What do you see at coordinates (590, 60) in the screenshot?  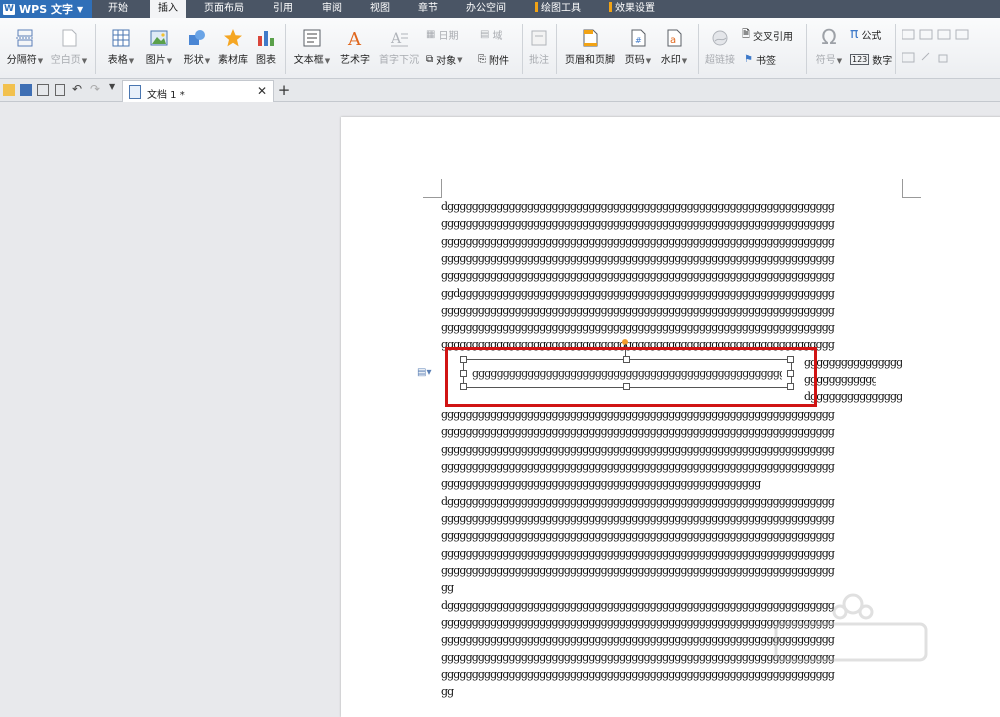 I see `header-footer-label: 页眉和页脚` at bounding box center [590, 60].